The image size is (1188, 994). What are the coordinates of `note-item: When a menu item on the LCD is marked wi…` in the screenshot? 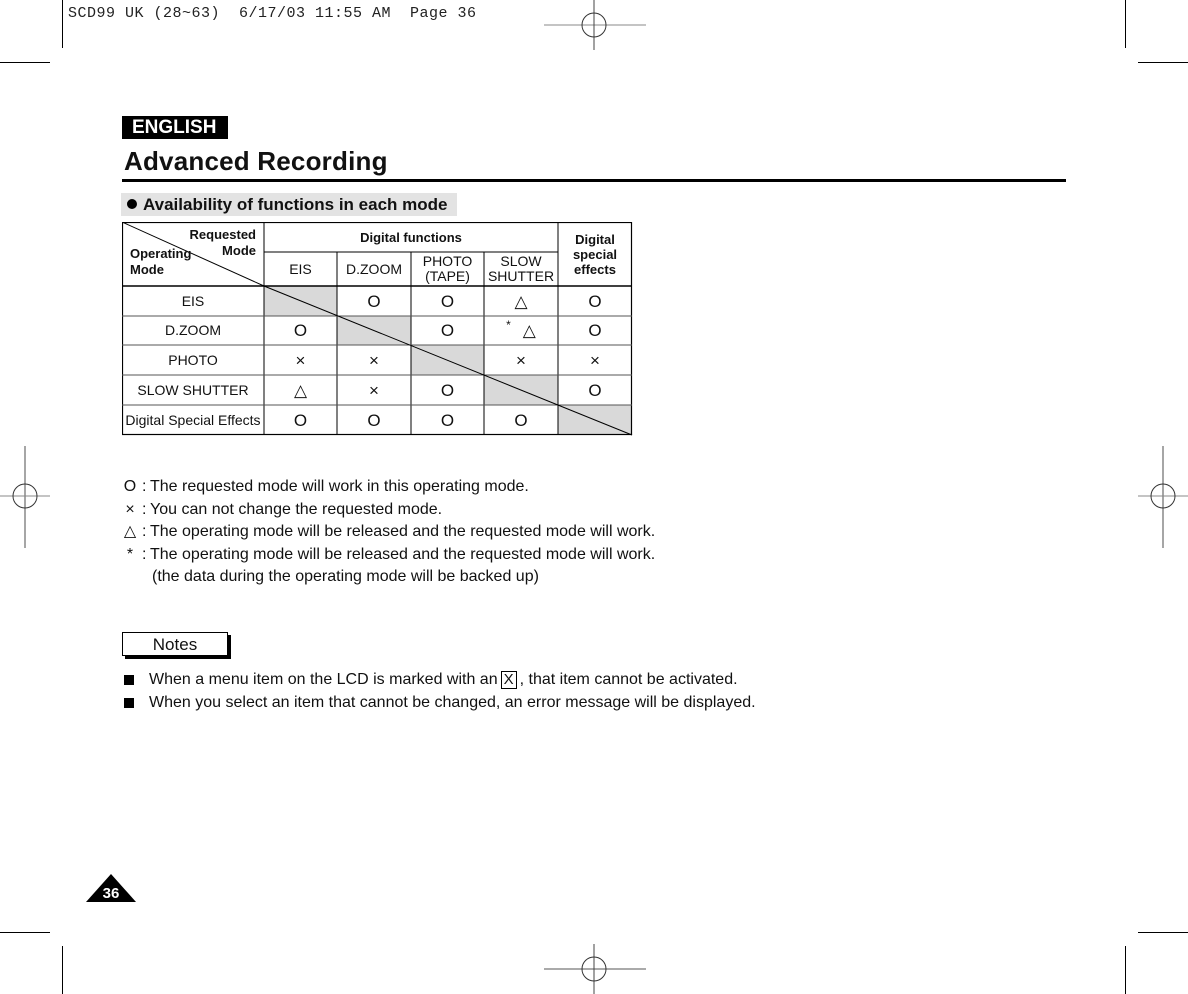 It's located at (439, 680).